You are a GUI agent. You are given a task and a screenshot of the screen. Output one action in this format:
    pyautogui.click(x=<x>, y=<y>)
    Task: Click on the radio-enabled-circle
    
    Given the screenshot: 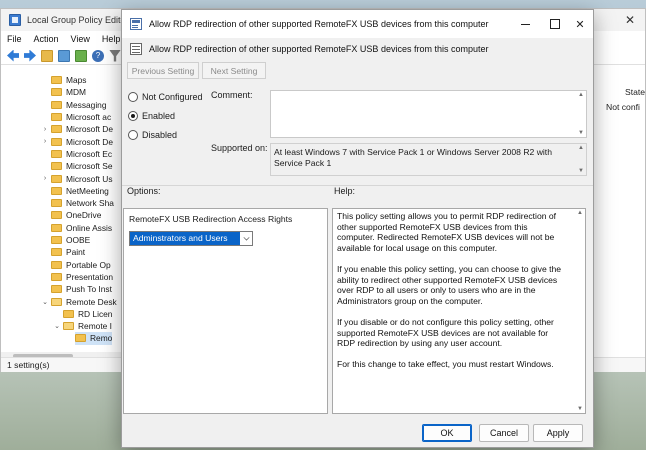 What is the action you would take?
    pyautogui.click(x=133, y=116)
    